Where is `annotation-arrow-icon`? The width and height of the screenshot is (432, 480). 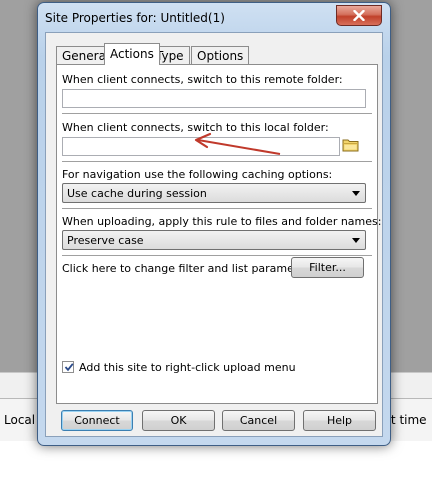
annotation-arrow-icon is located at coordinates (237, 143).